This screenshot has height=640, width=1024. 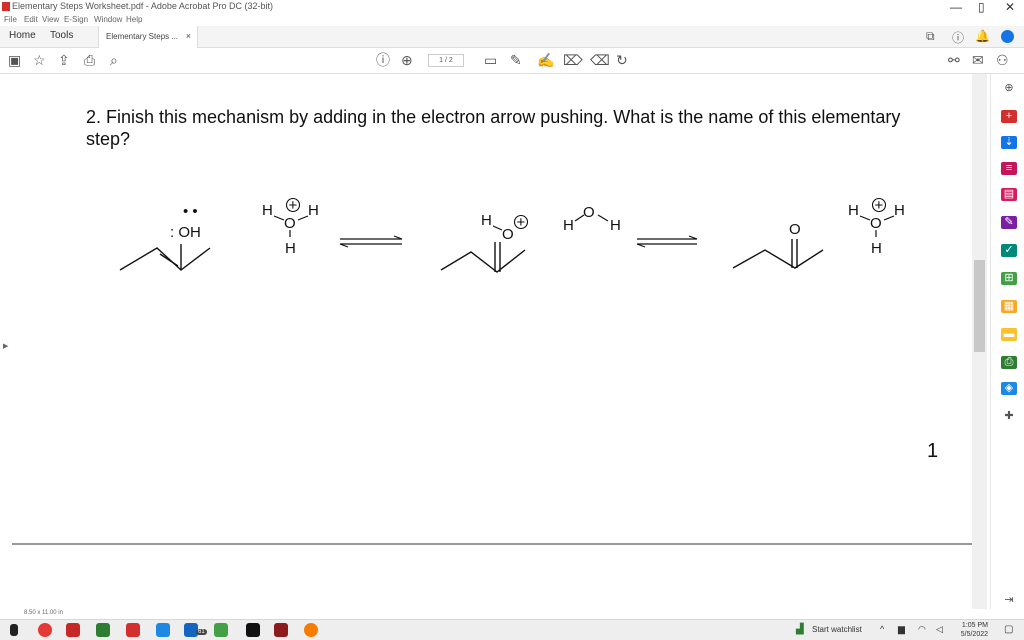 I want to click on oxocarbenium-skeleton, so click(x=483, y=261).